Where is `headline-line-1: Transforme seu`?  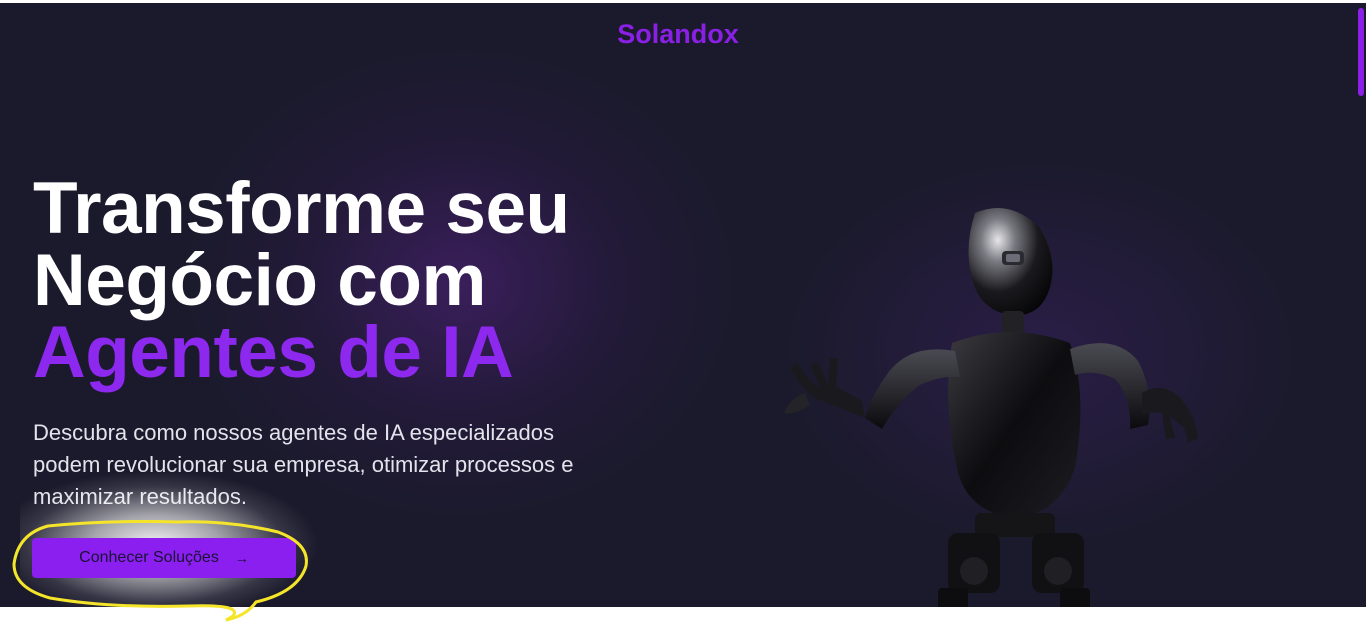 headline-line-1: Transforme seu is located at coordinates (301, 208).